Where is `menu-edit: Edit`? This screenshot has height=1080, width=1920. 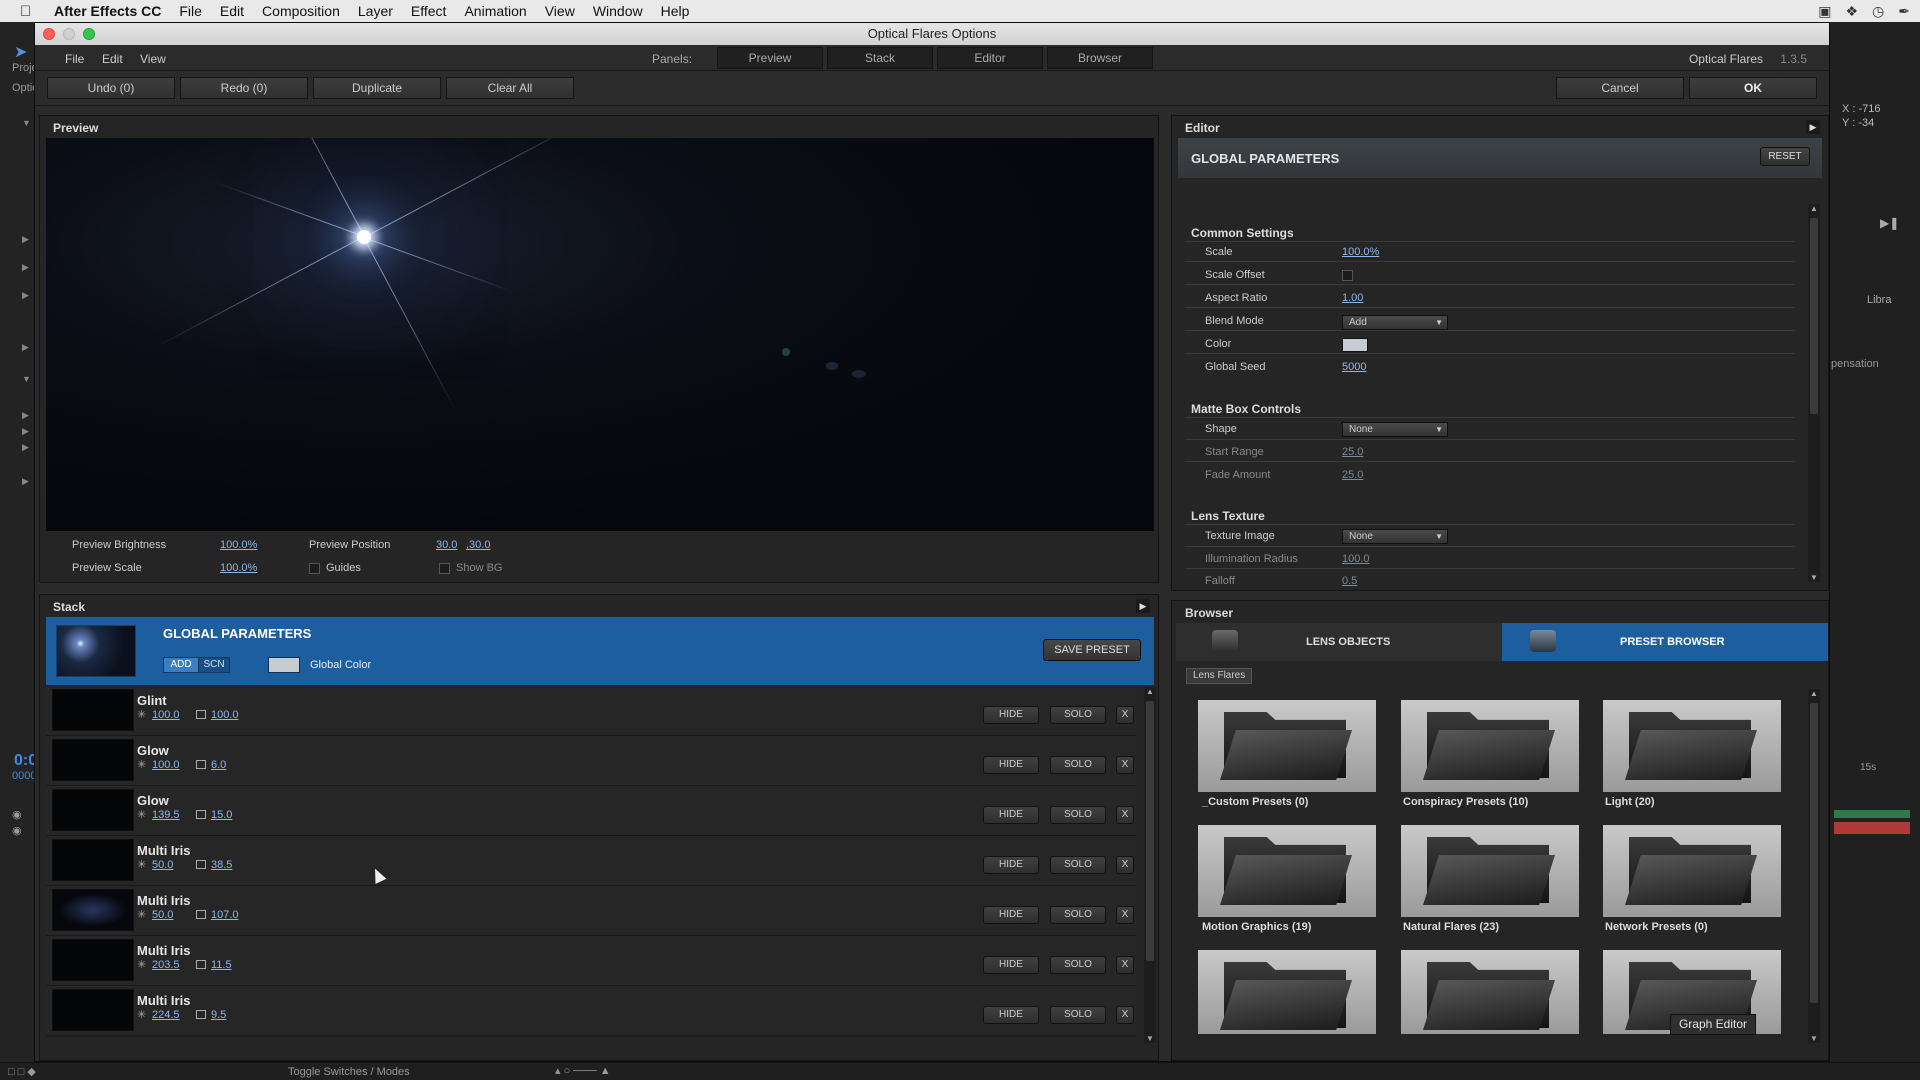
menu-edit: Edit is located at coordinates (232, 11).